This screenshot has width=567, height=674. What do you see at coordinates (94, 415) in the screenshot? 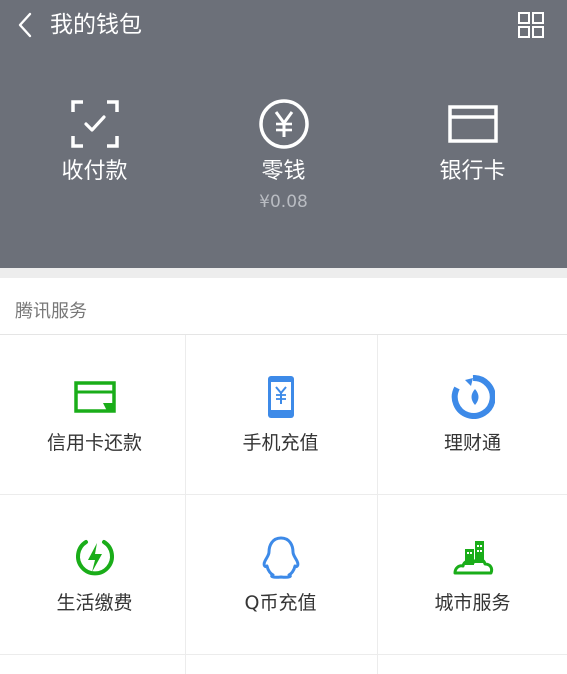
I see `service-credit-card-repay: 信用卡还款` at bounding box center [94, 415].